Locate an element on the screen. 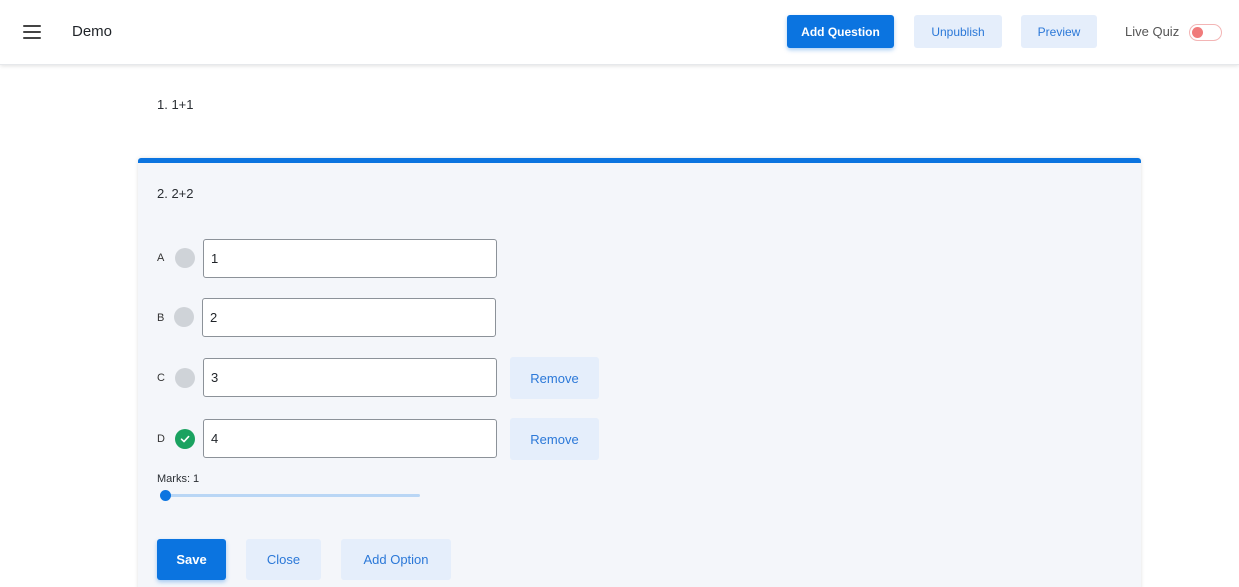 The height and width of the screenshot is (587, 1239). add-option-button: Add Option is located at coordinates (396, 559).